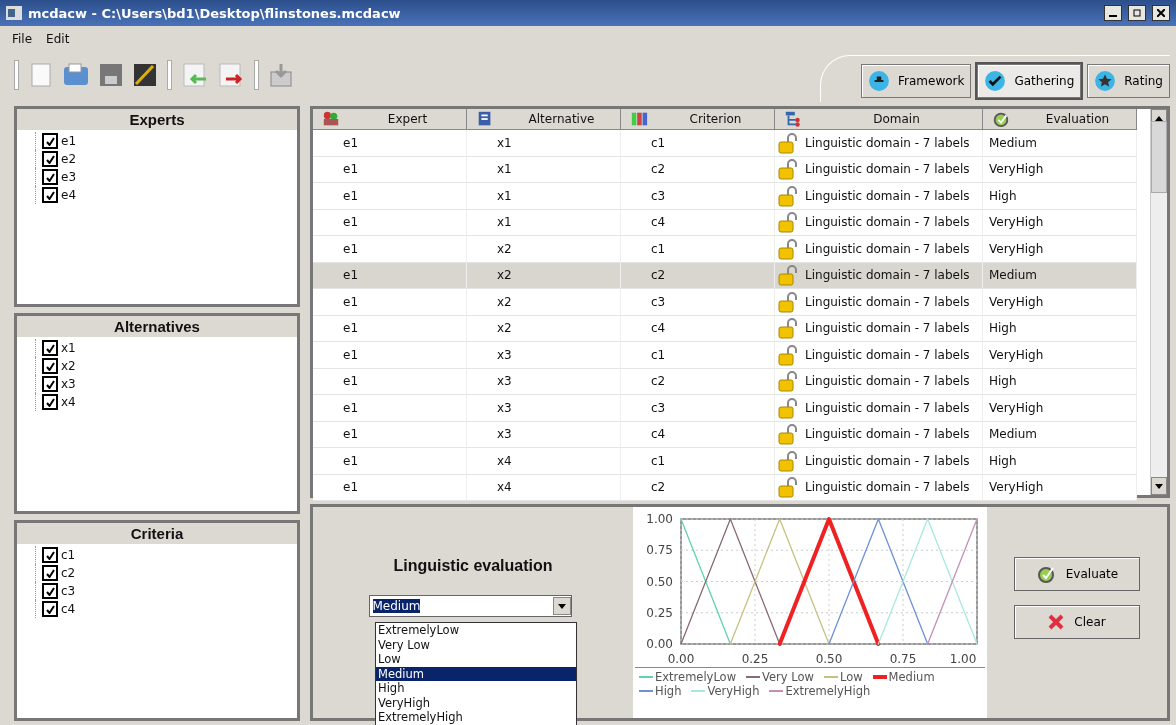 The image size is (1176, 725). What do you see at coordinates (733, 691) in the screenshot?
I see `legend-label: VeryHigh` at bounding box center [733, 691].